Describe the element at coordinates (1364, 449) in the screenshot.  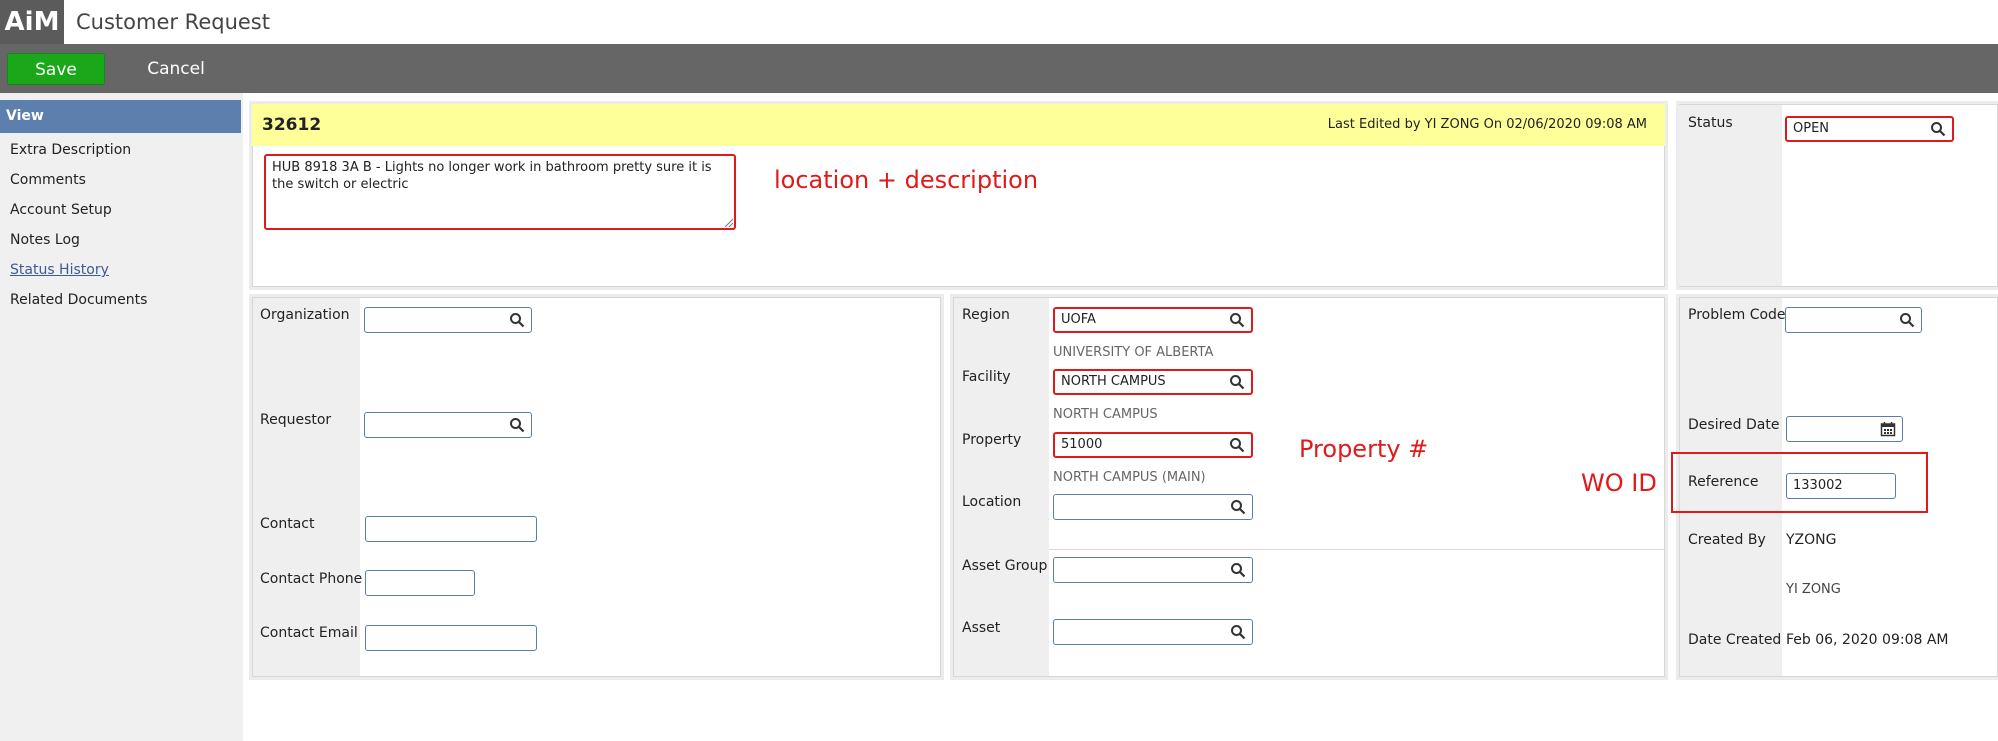
I see `annotation-property-number: Property #` at that location.